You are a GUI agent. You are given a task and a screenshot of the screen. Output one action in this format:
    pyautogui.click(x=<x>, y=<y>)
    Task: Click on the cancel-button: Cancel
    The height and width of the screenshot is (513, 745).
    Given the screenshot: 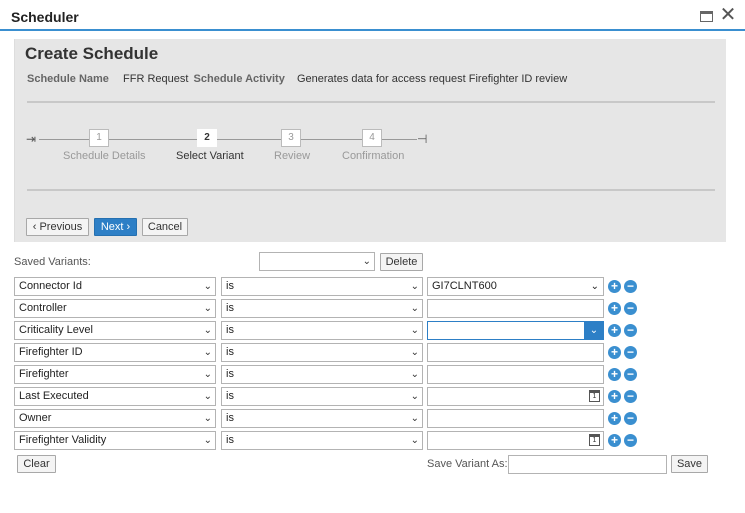 What is the action you would take?
    pyautogui.click(x=165, y=227)
    